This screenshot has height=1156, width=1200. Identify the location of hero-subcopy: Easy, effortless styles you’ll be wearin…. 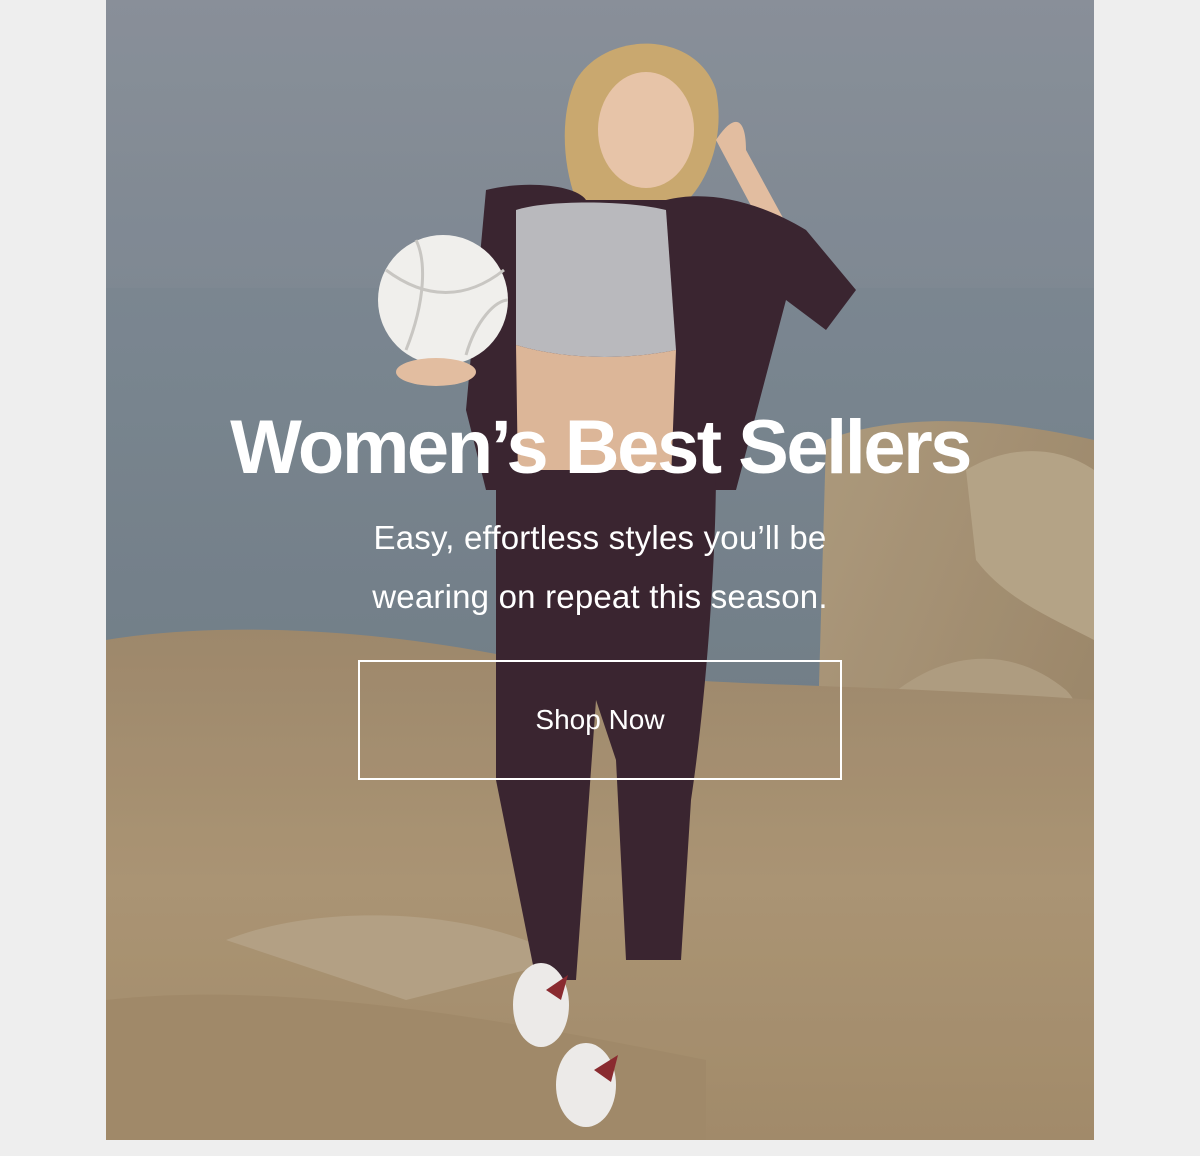
(600, 567).